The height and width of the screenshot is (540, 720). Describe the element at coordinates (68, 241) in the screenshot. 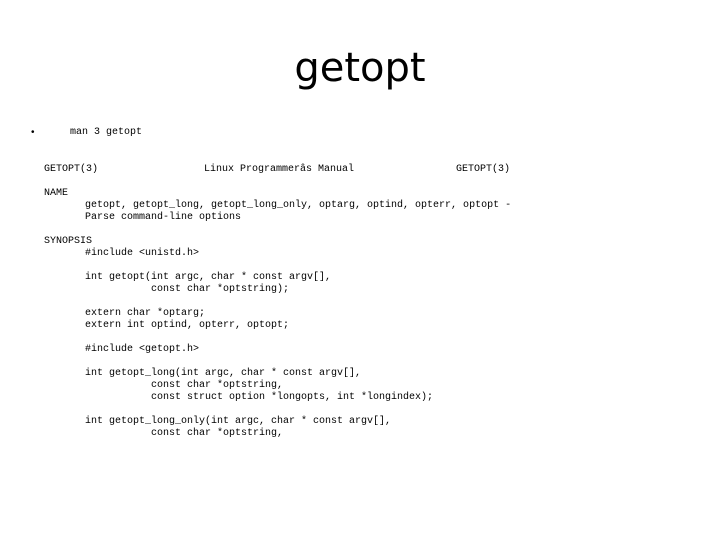

I see `synopsis-section-heading: SYNOPSIS` at that location.